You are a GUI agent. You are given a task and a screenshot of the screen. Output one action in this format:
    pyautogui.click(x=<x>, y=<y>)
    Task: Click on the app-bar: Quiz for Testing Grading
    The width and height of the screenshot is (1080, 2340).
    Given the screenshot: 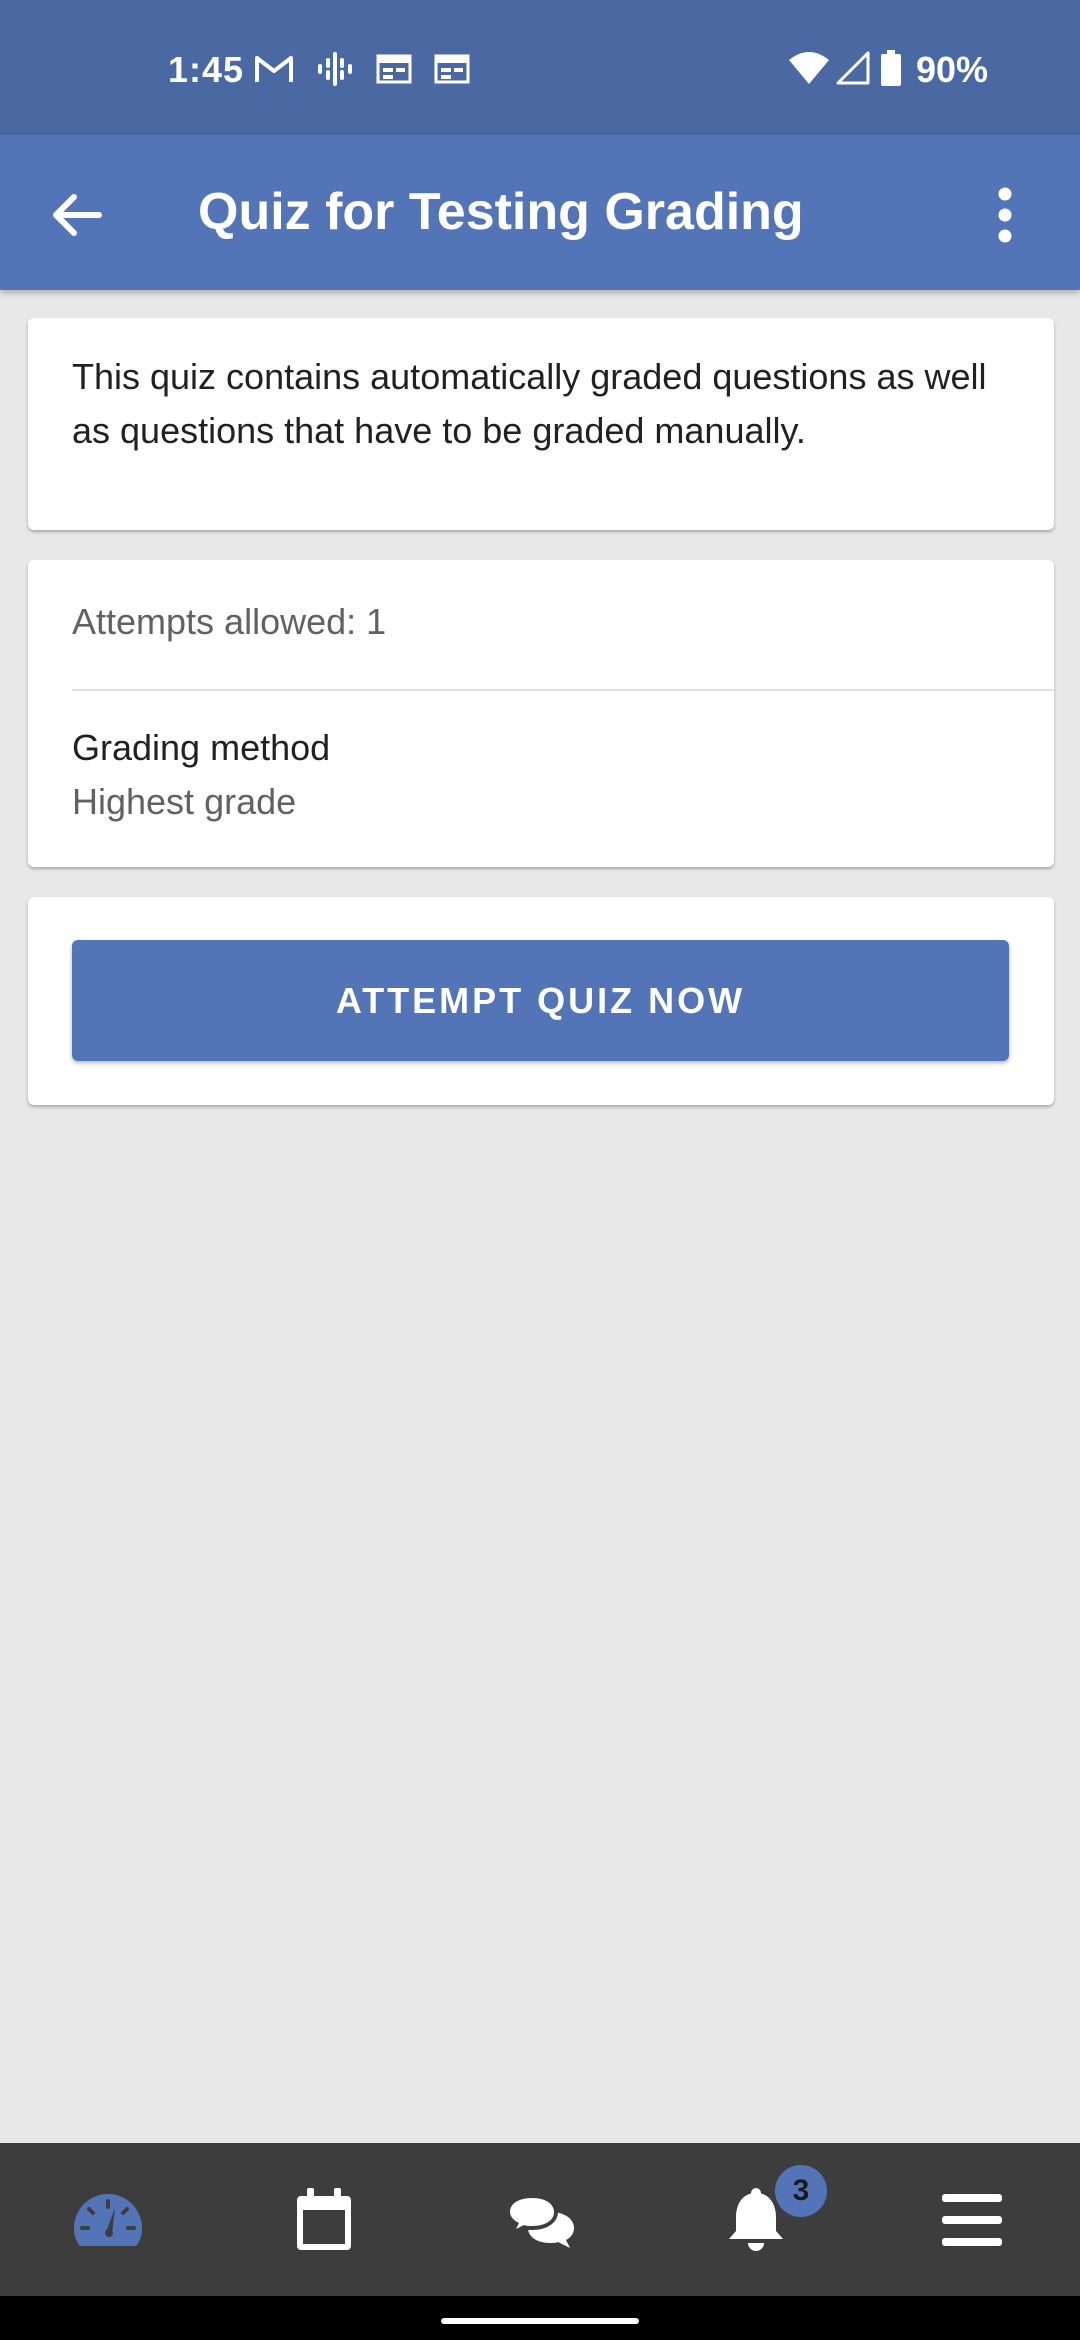 What is the action you would take?
    pyautogui.click(x=540, y=212)
    